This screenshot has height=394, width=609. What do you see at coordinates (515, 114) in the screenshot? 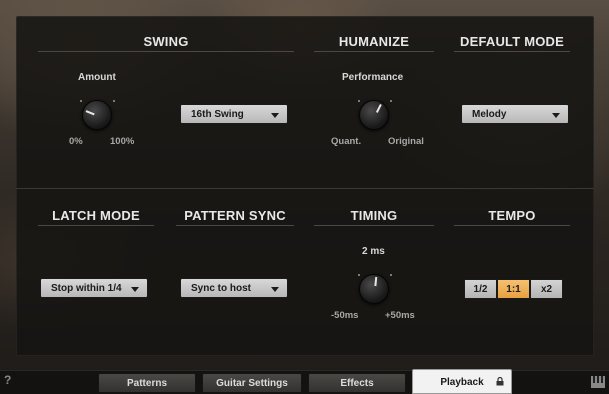
I see `default-mode-dropdown: Melody` at bounding box center [515, 114].